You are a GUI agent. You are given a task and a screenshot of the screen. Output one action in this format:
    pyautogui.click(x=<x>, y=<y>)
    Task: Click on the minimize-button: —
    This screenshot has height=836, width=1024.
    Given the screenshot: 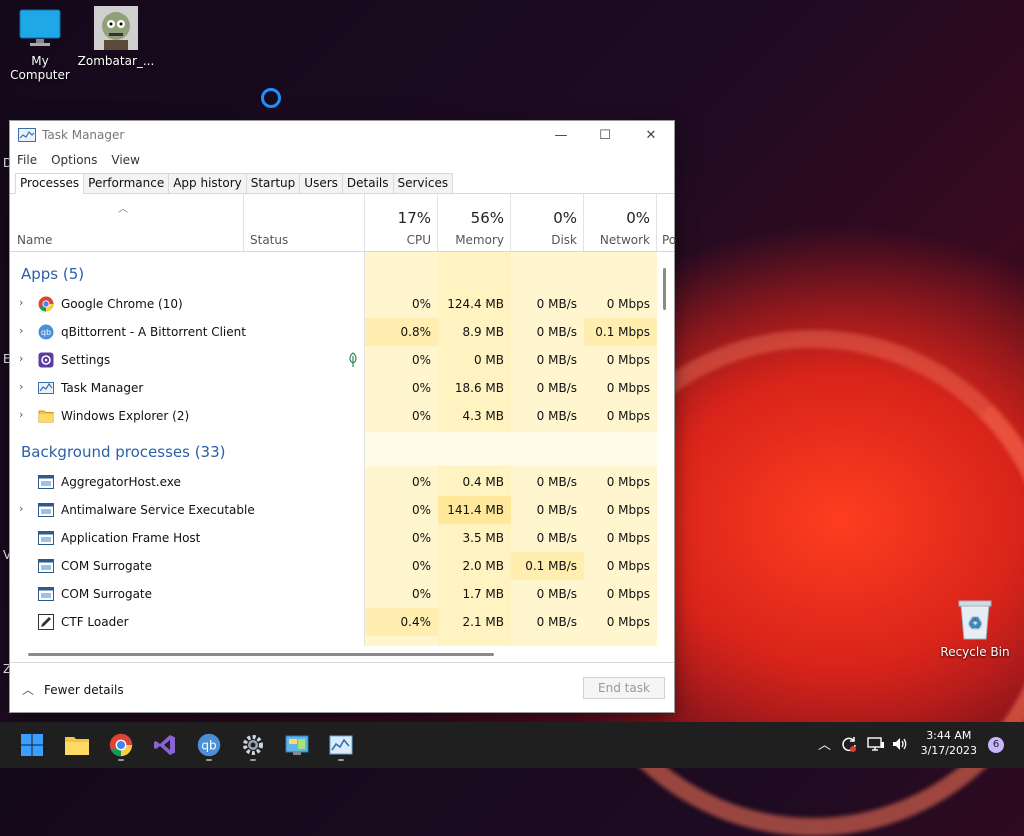 What is the action you would take?
    pyautogui.click(x=561, y=135)
    